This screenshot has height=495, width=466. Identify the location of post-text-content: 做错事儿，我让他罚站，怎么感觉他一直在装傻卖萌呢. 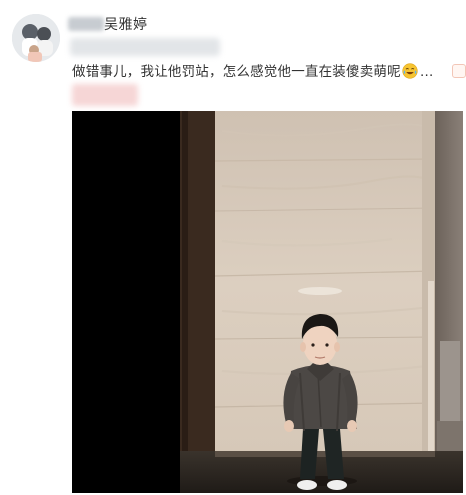
(236, 72).